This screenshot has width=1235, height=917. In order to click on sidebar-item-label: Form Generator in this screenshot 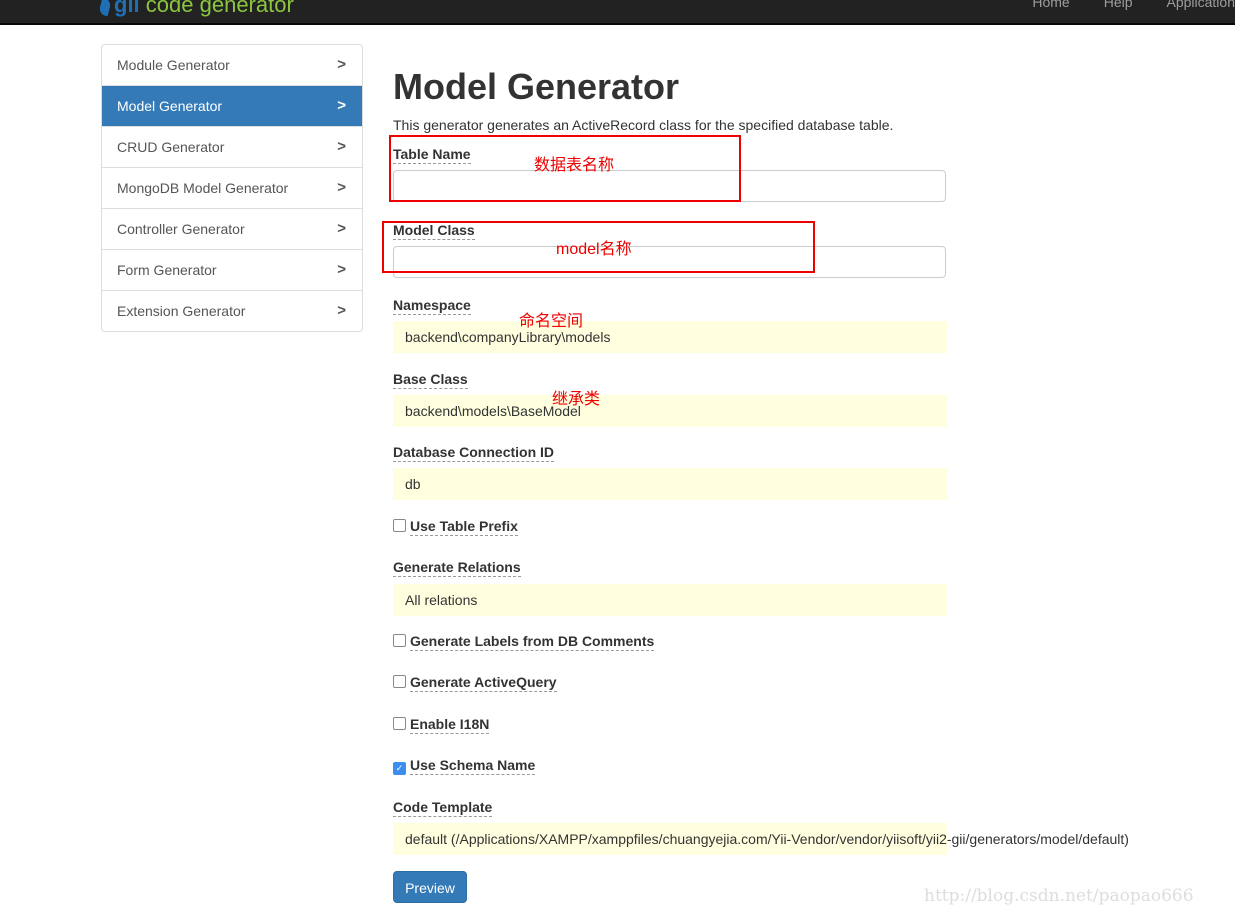, I will do `click(167, 270)`.